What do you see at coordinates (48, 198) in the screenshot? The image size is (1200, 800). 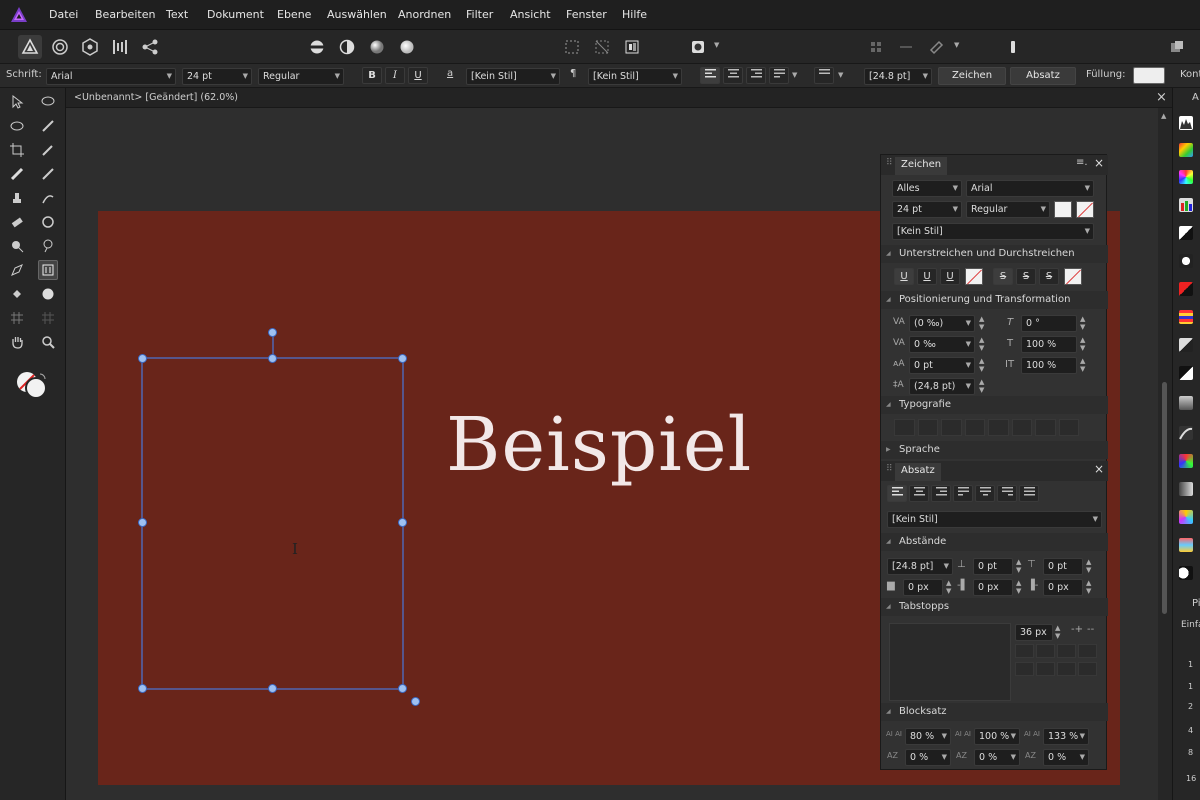 I see `healing-icon` at bounding box center [48, 198].